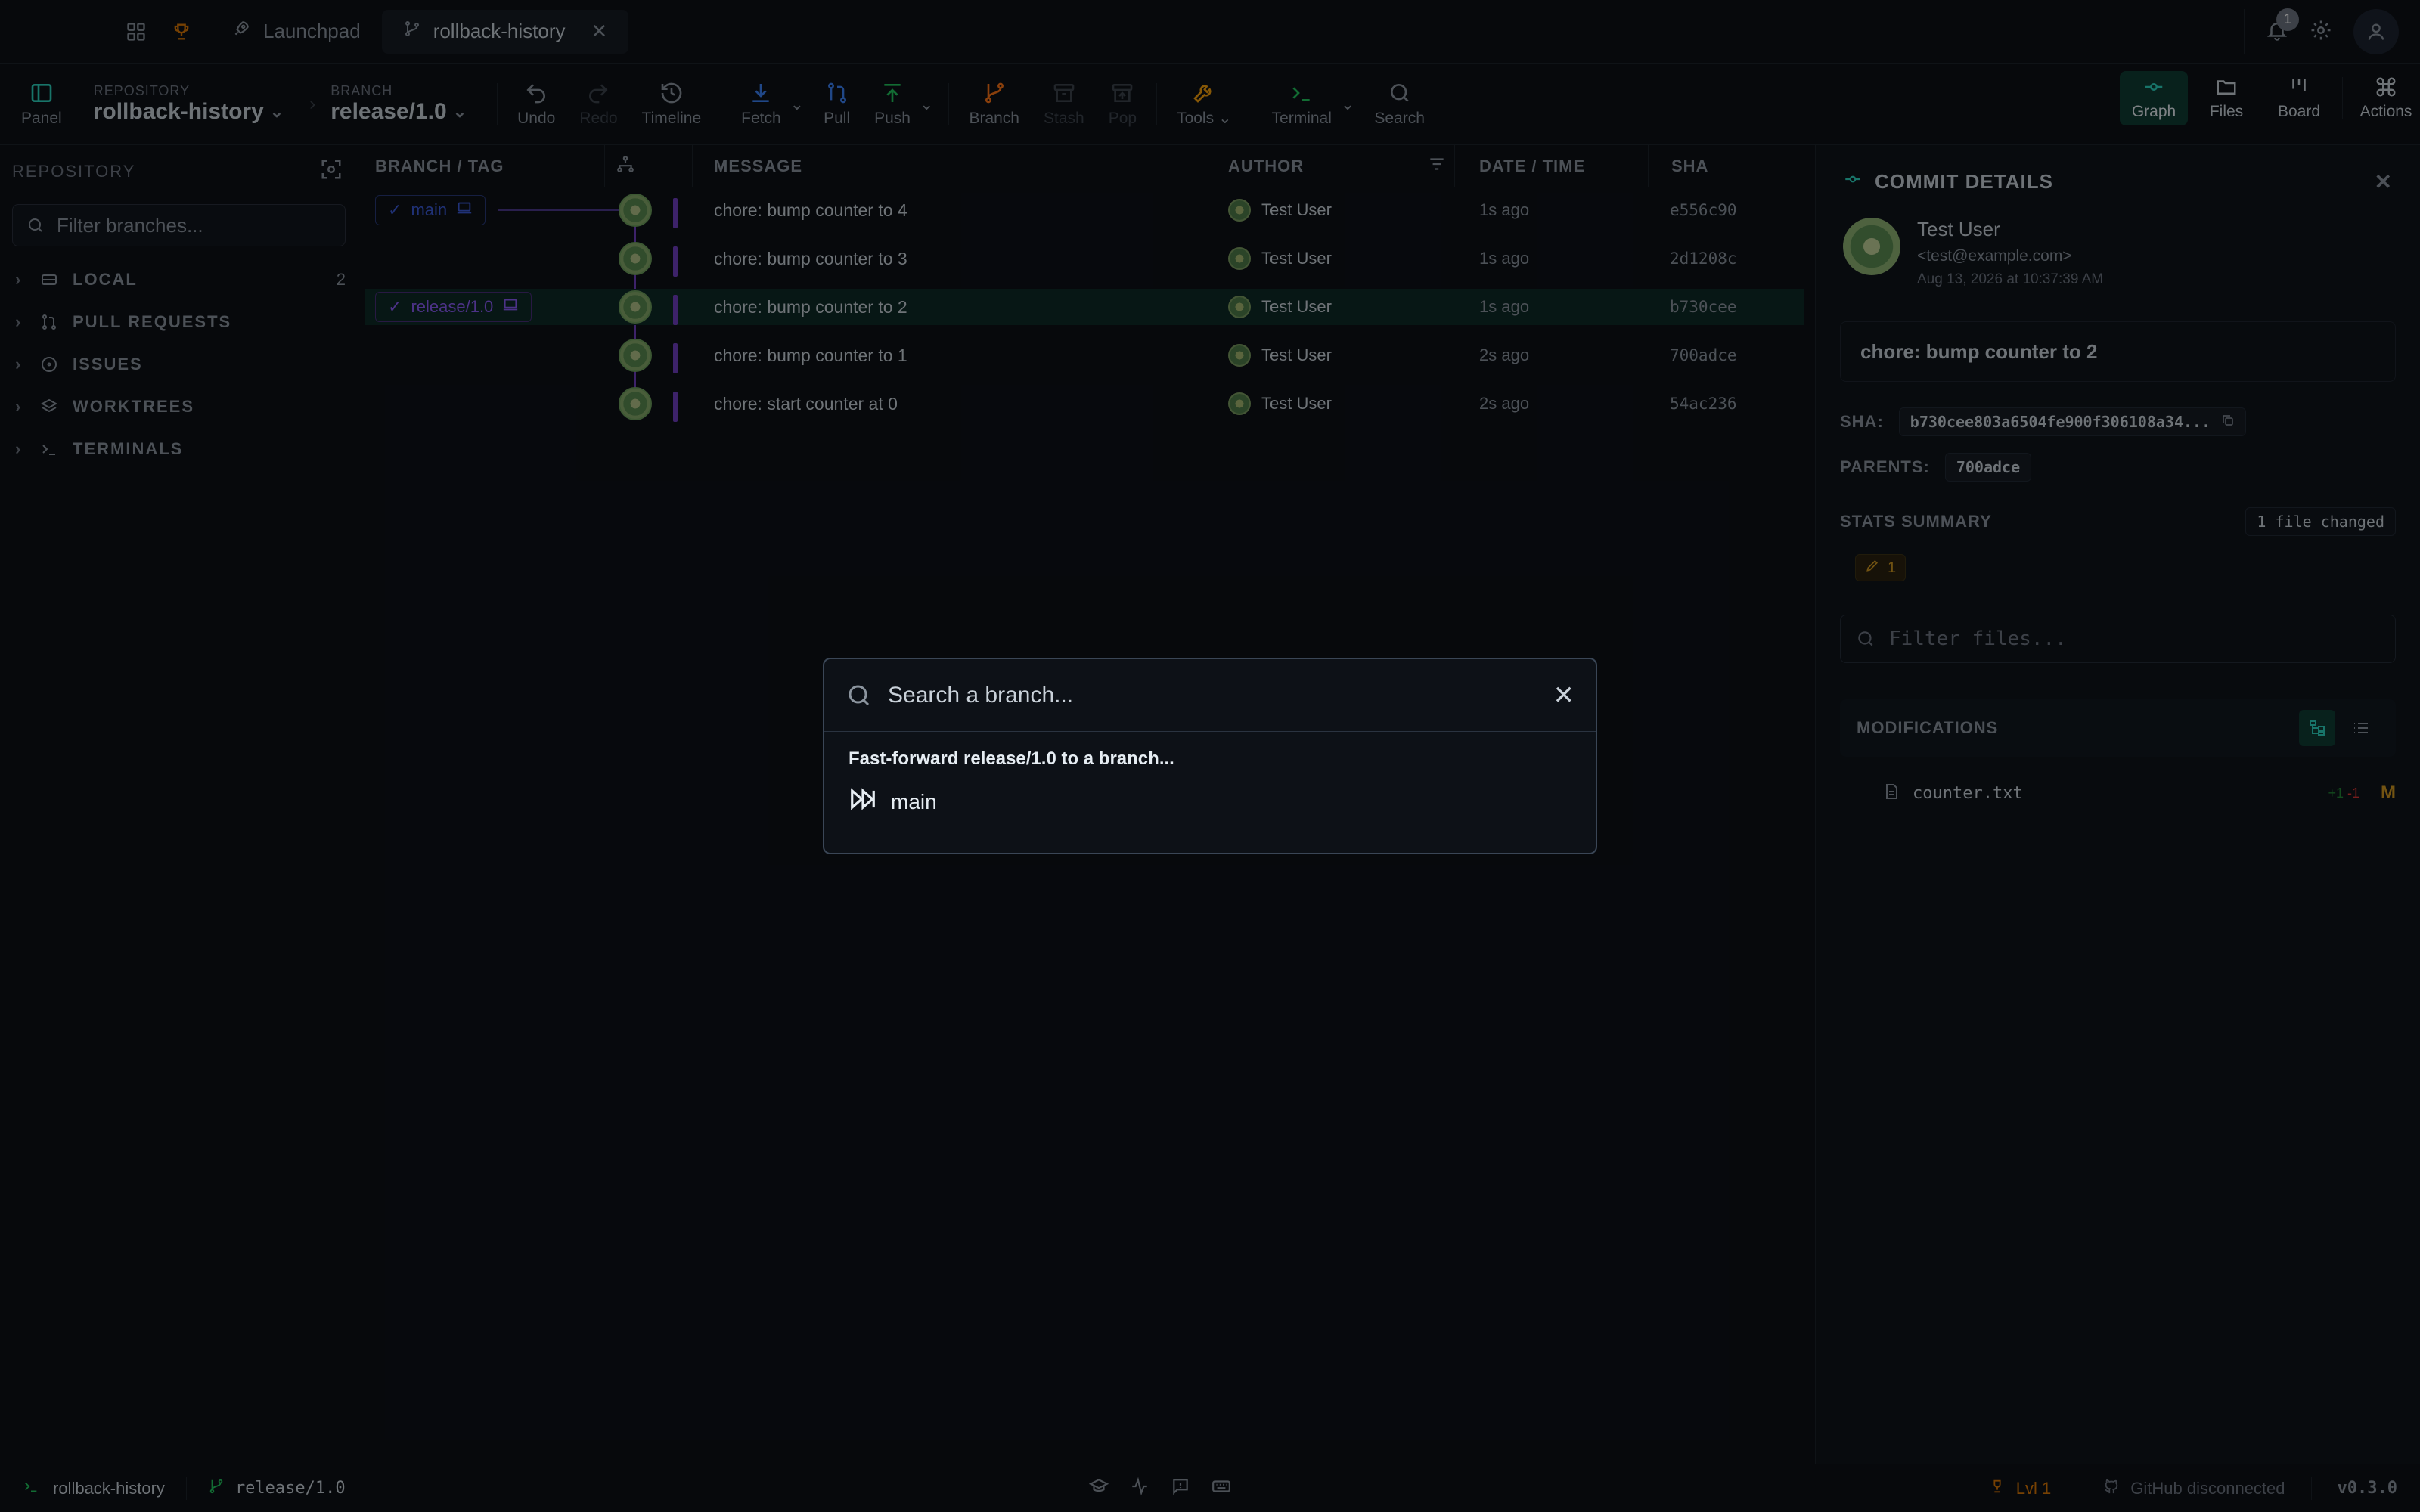 The image size is (2420, 1512). Describe the element at coordinates (914, 801) in the screenshot. I see `branch-option-label: main` at that location.